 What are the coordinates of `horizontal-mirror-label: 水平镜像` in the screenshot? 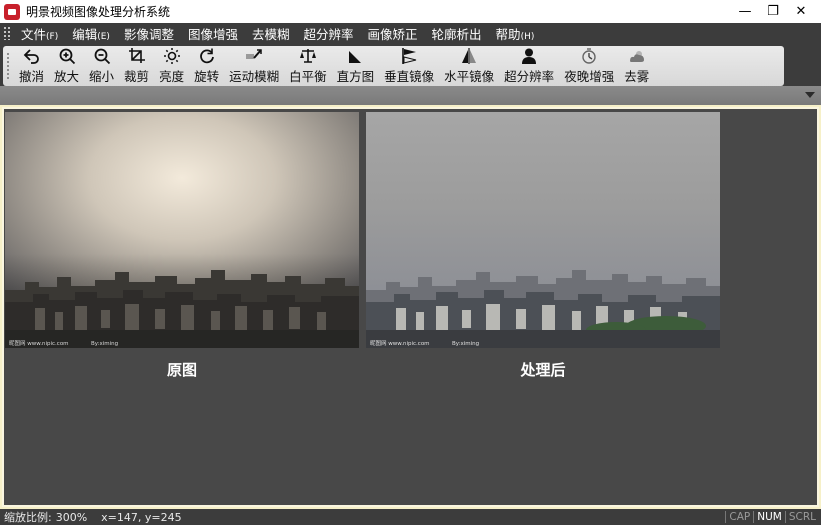 It's located at (469, 76).